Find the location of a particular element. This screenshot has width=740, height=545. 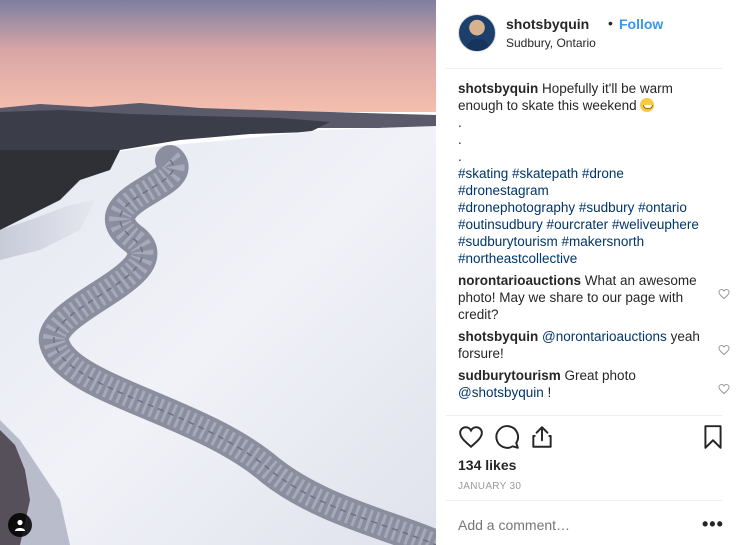

comment-box-divider is located at coordinates (584, 500).